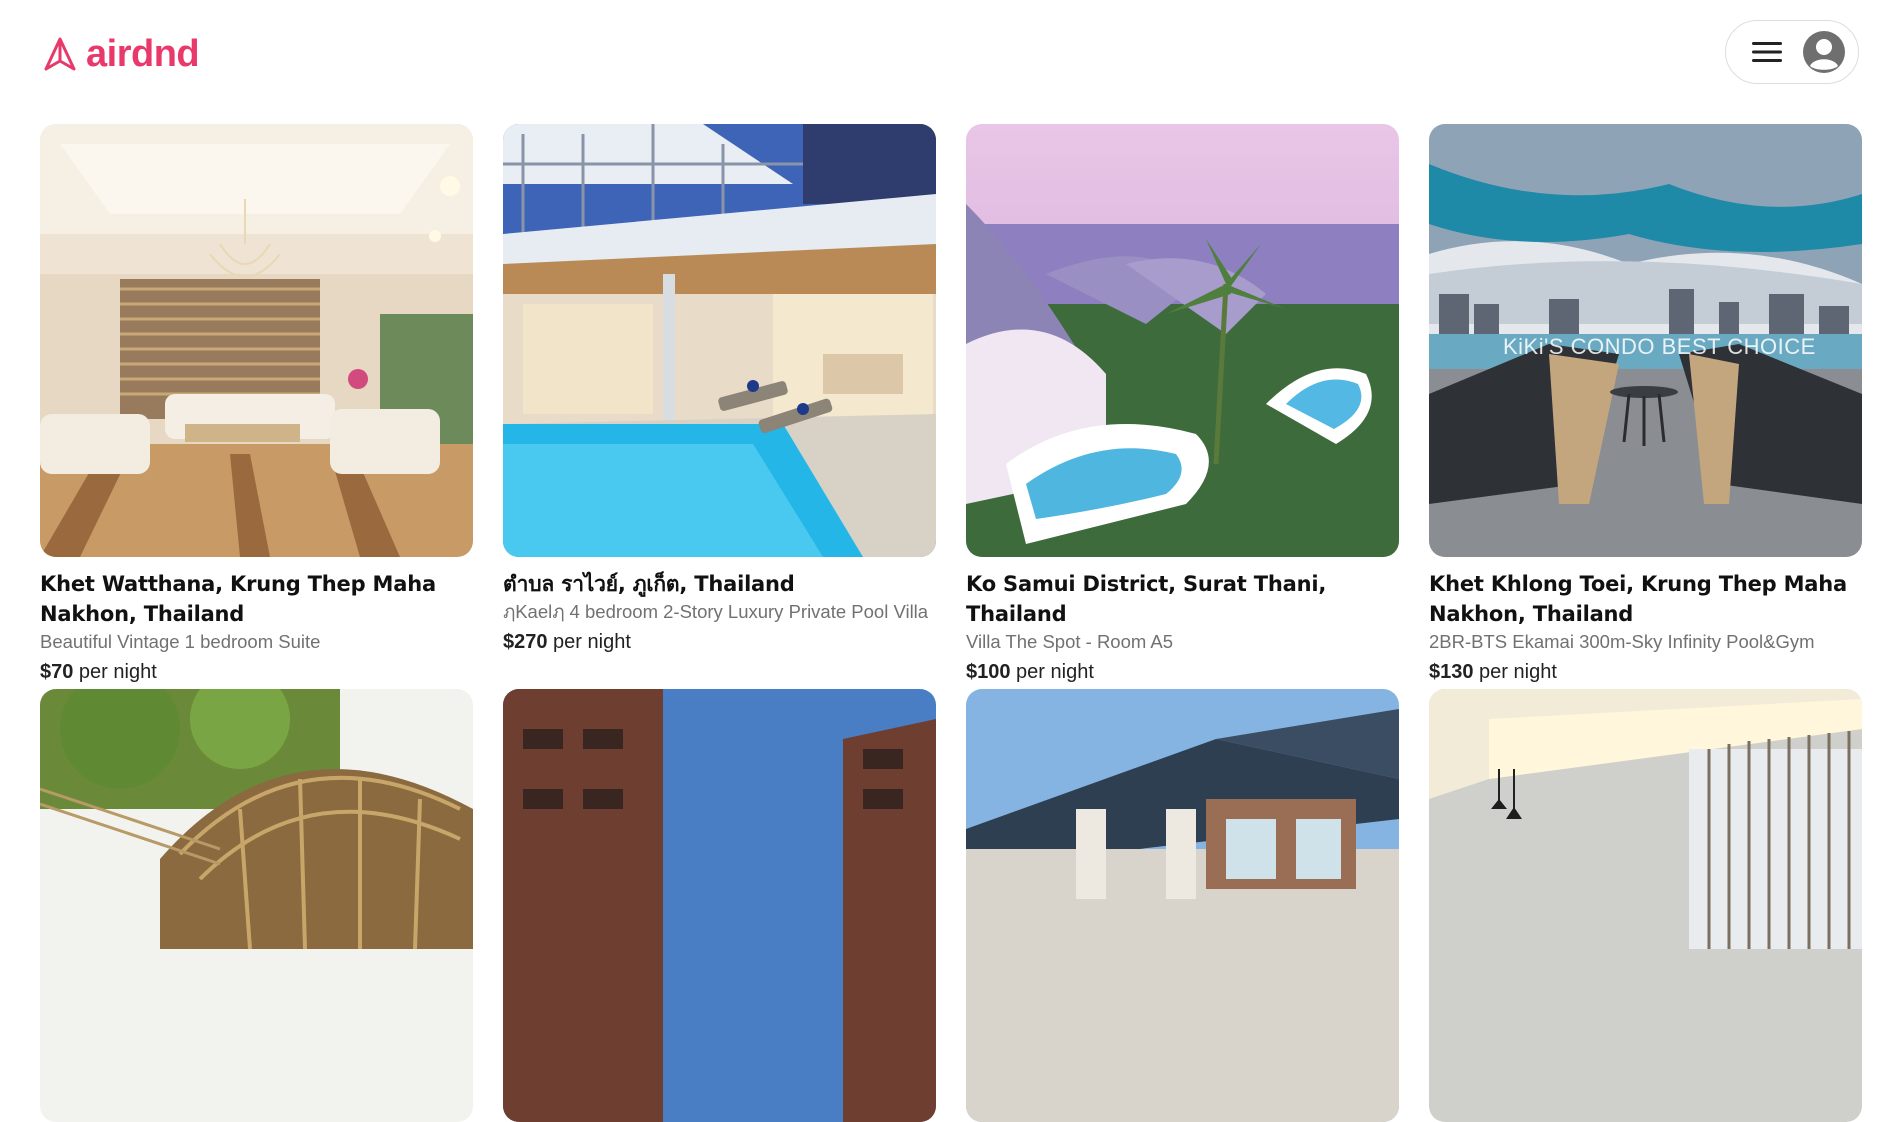  Describe the element at coordinates (256, 672) in the screenshot. I see `listing-price: $70 per night` at that location.